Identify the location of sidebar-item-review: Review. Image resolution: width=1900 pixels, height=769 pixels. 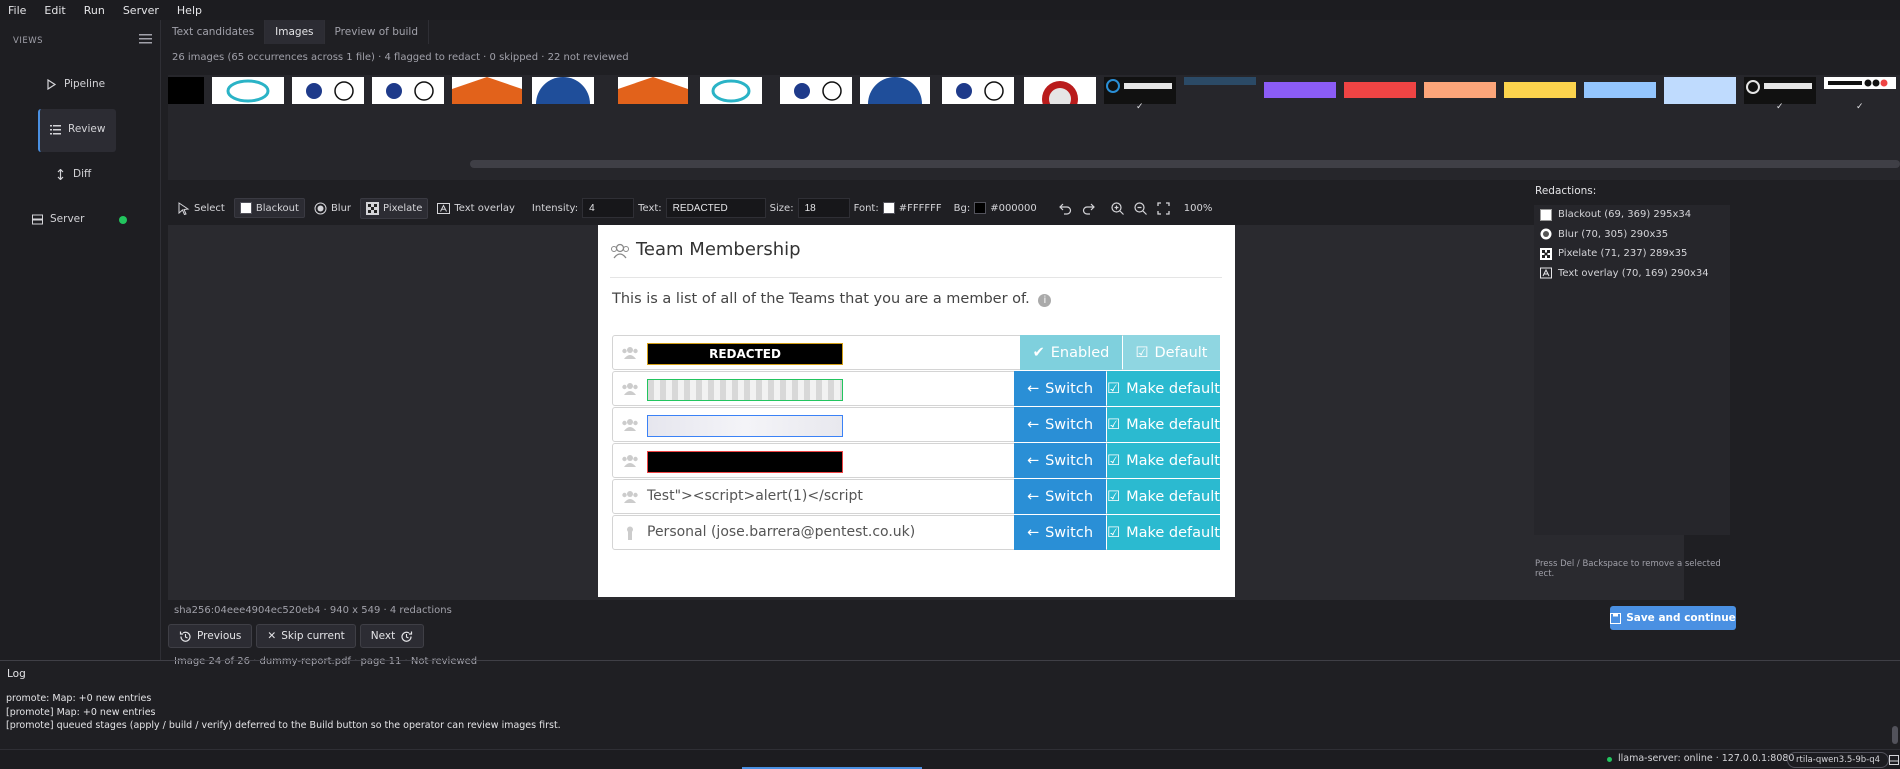
(77, 129).